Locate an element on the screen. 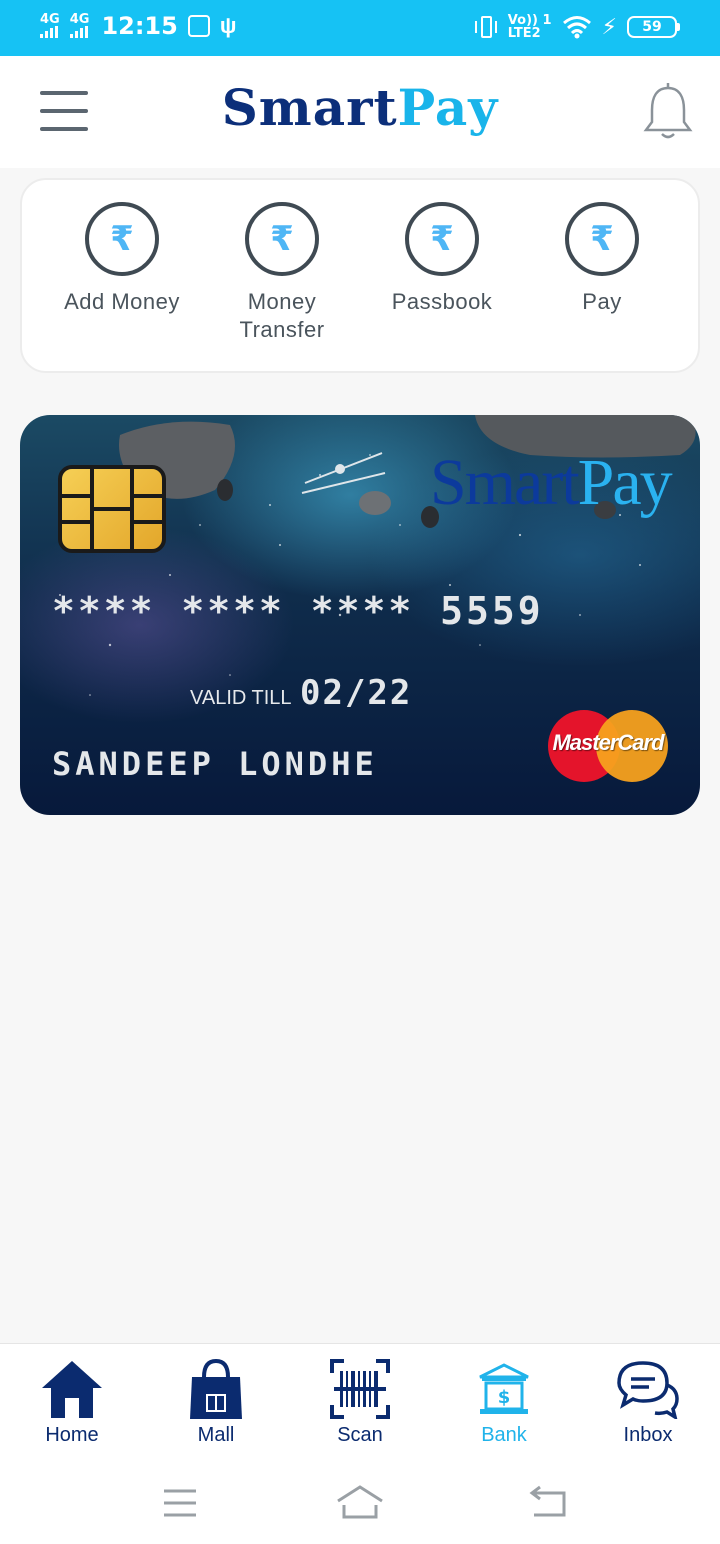  system-navigation-bar is located at coordinates (360, 1503).